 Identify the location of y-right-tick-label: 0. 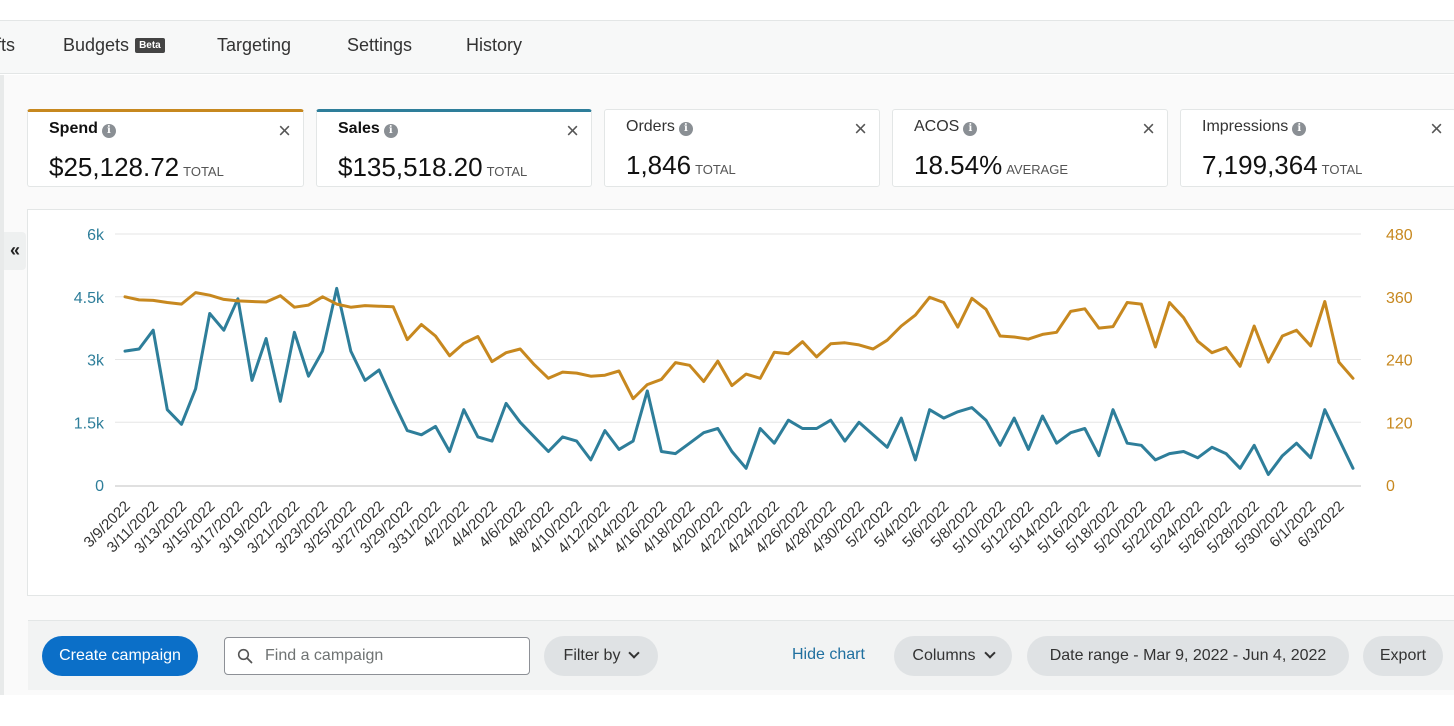
(1390, 486).